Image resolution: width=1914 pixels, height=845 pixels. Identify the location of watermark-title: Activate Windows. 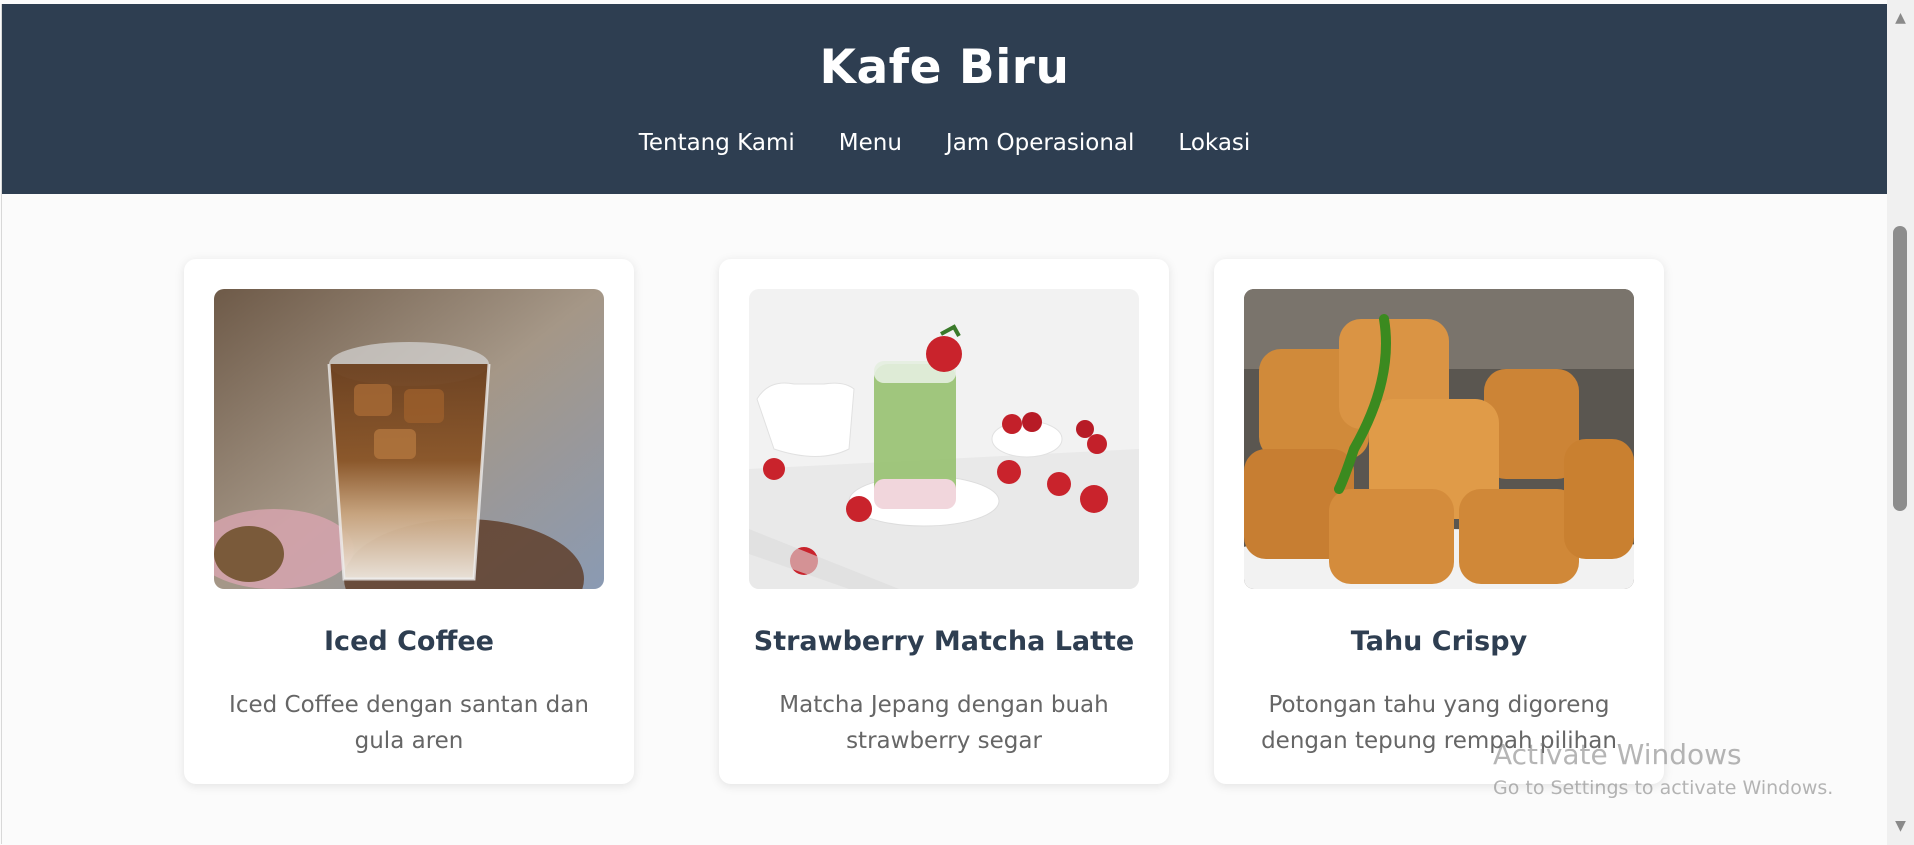
(1617, 754).